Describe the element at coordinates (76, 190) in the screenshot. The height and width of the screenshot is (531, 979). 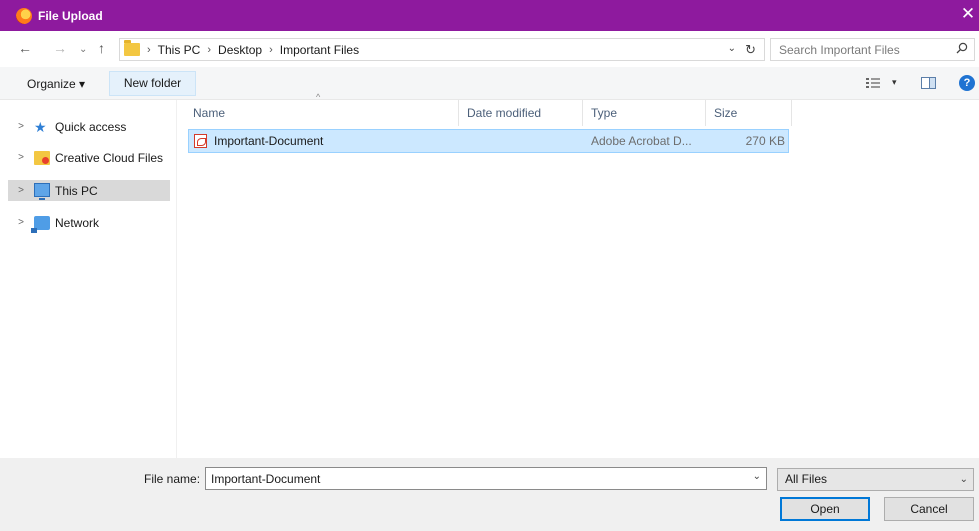
I see `nav-item-label: This PC` at that location.